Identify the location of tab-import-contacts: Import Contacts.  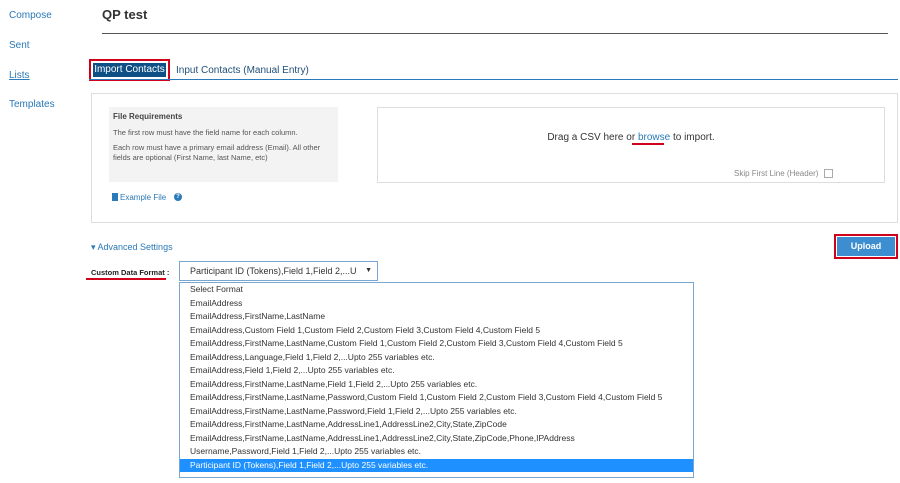
(129, 70).